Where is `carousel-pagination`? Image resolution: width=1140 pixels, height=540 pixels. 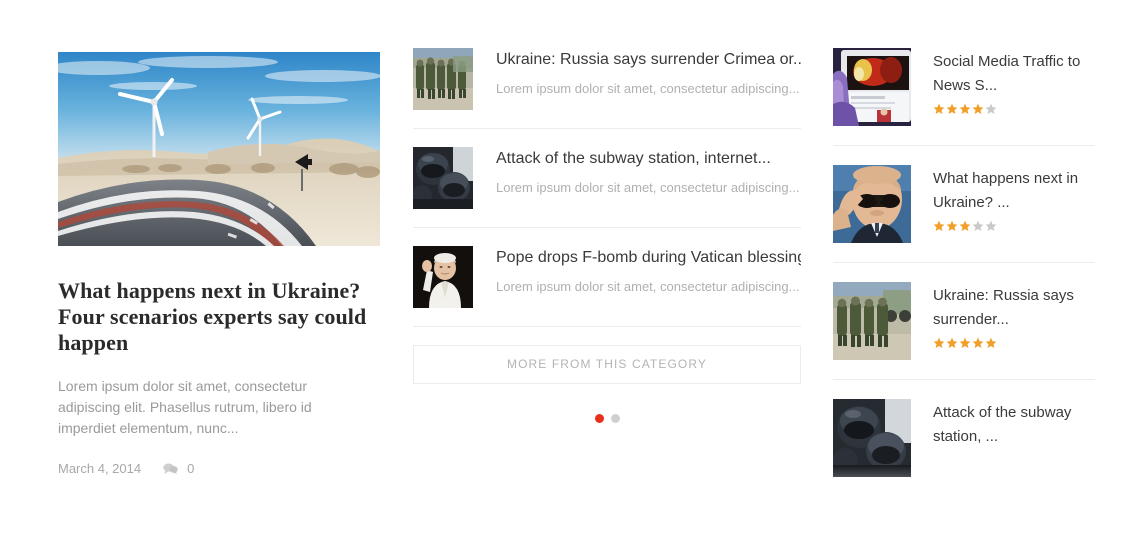 carousel-pagination is located at coordinates (607, 418).